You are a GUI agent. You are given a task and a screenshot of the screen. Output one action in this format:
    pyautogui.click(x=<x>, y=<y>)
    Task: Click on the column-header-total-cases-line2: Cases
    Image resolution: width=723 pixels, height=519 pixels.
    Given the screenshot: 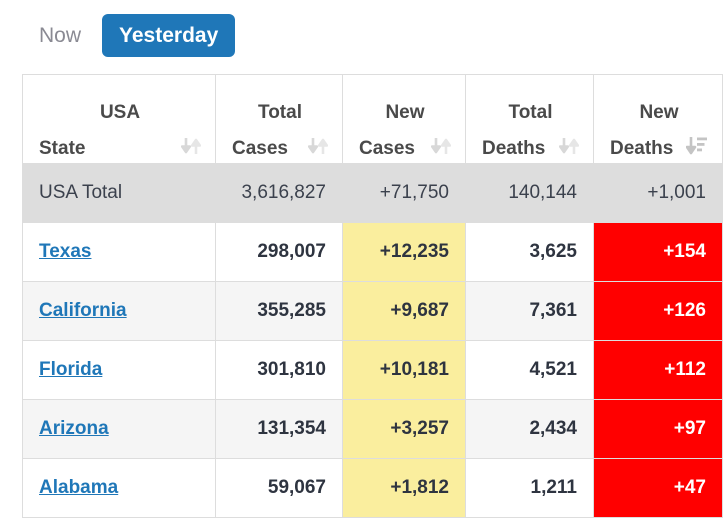 What is the action you would take?
    pyautogui.click(x=260, y=148)
    